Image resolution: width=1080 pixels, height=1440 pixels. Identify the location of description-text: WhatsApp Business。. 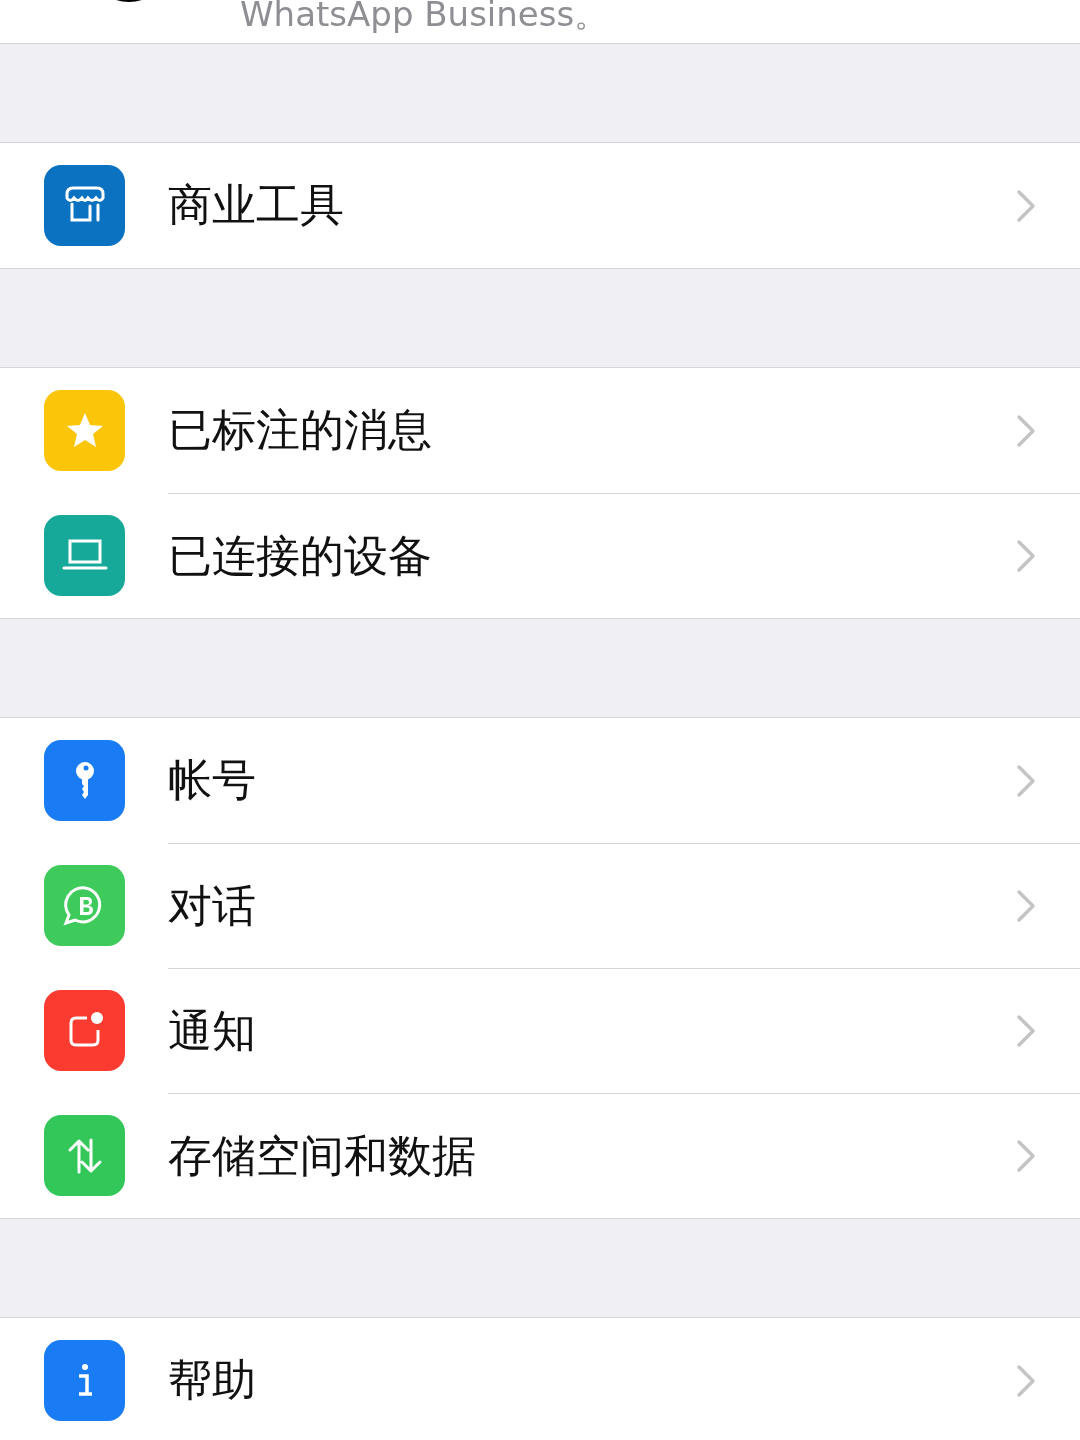
(424, 17).